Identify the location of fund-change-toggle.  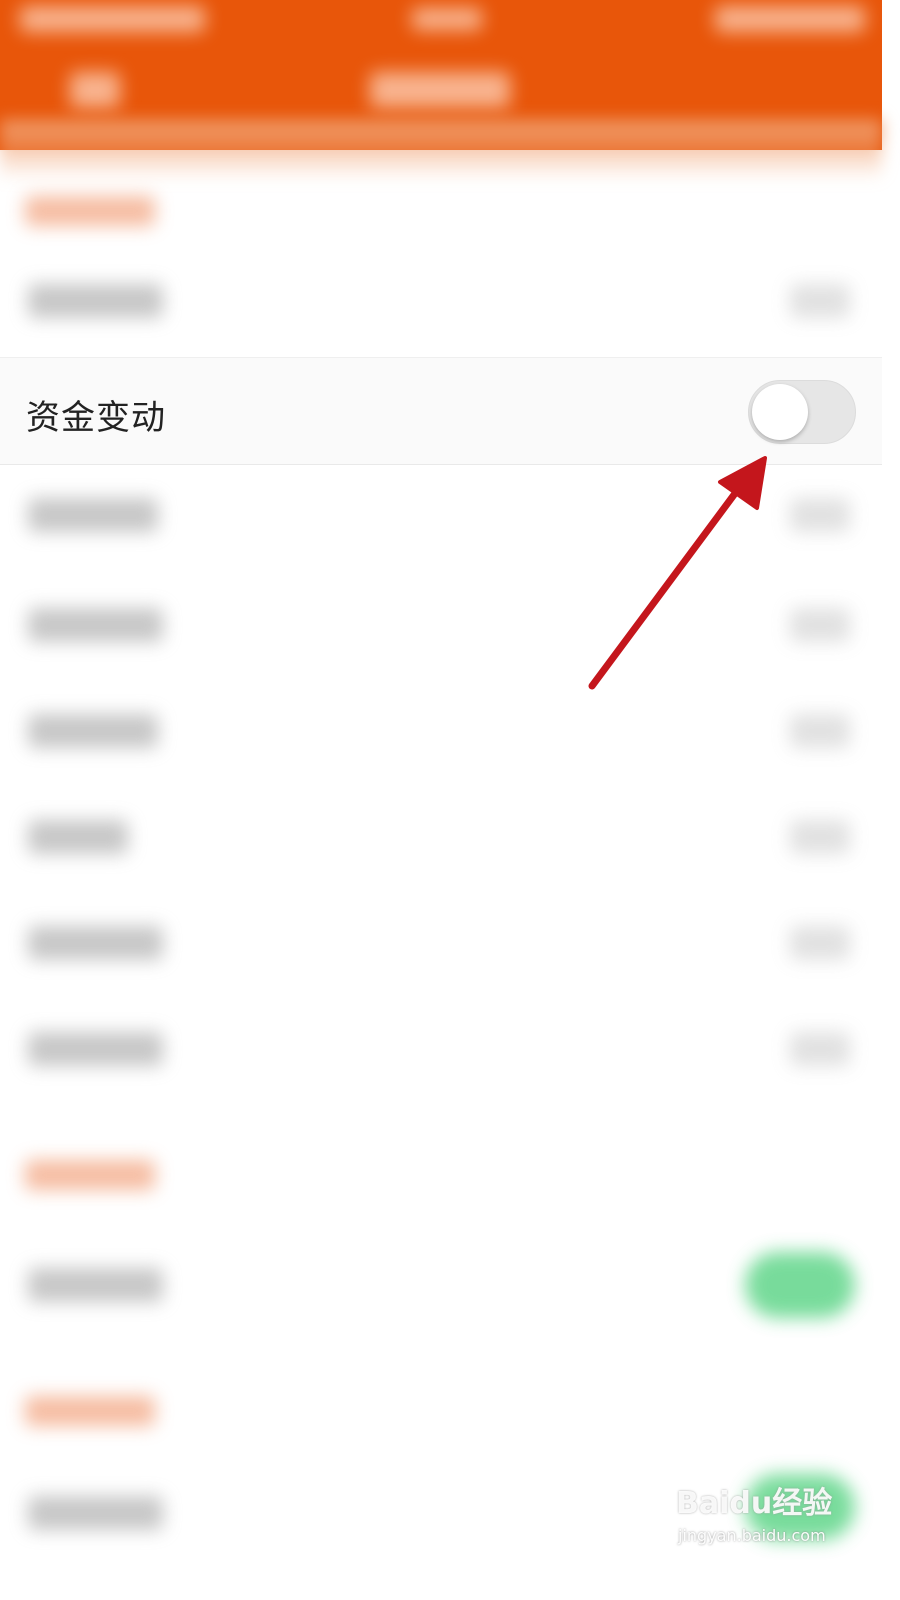
(802, 412).